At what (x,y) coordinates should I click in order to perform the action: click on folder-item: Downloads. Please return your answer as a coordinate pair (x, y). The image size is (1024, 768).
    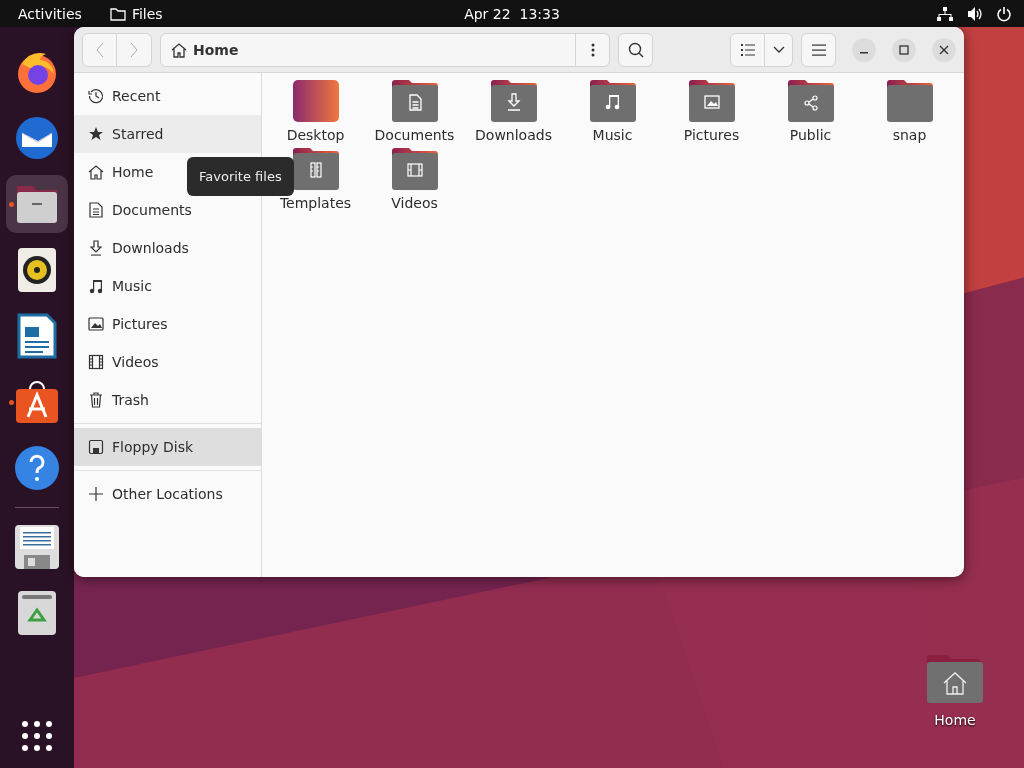
    Looking at the image, I should click on (513, 111).